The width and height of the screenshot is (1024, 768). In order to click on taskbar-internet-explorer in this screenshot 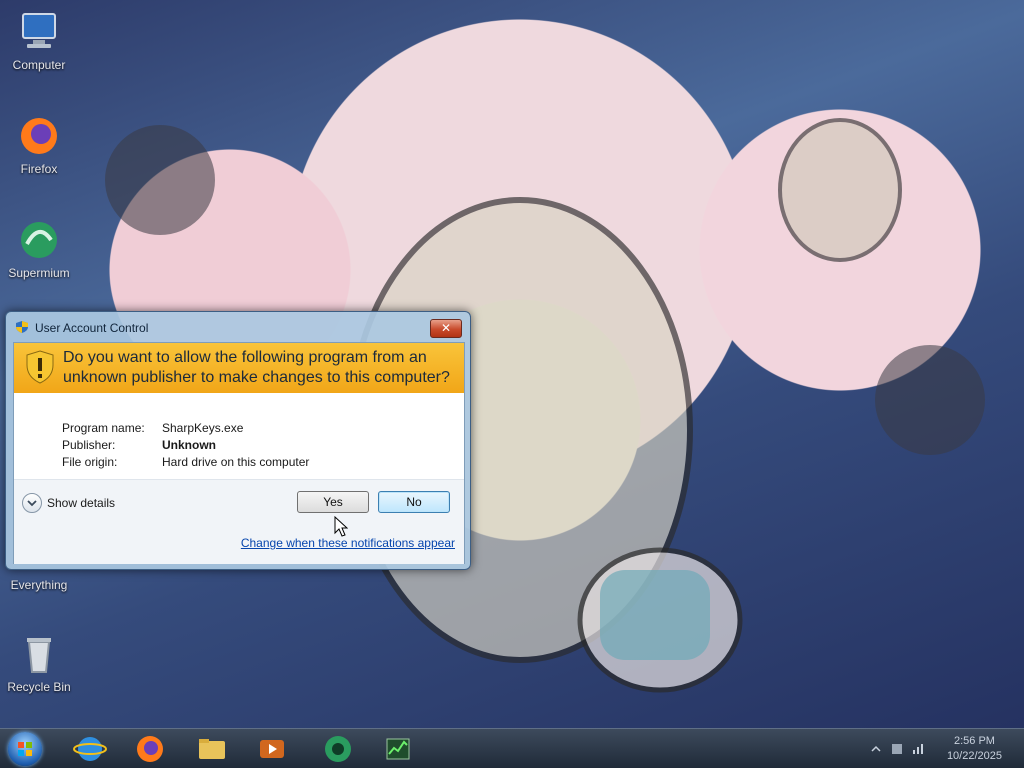, I will do `click(90, 749)`.